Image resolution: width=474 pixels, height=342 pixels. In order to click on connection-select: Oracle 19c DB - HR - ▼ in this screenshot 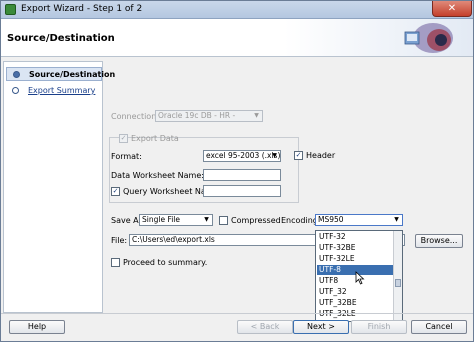, I will do `click(209, 116)`.